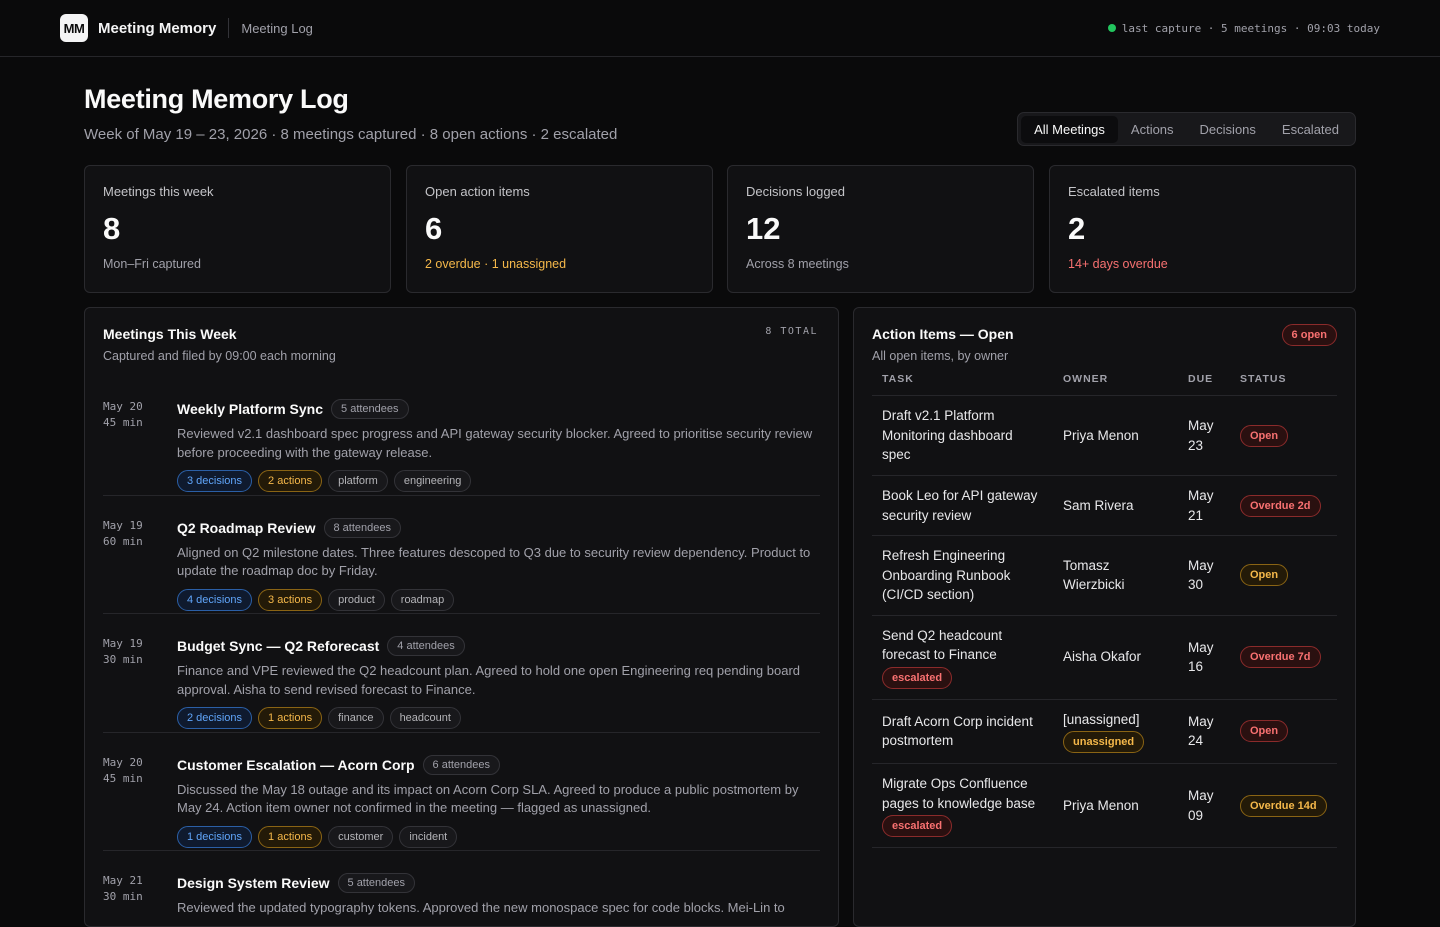  I want to click on decisions-chip: 2 decisions, so click(215, 718).